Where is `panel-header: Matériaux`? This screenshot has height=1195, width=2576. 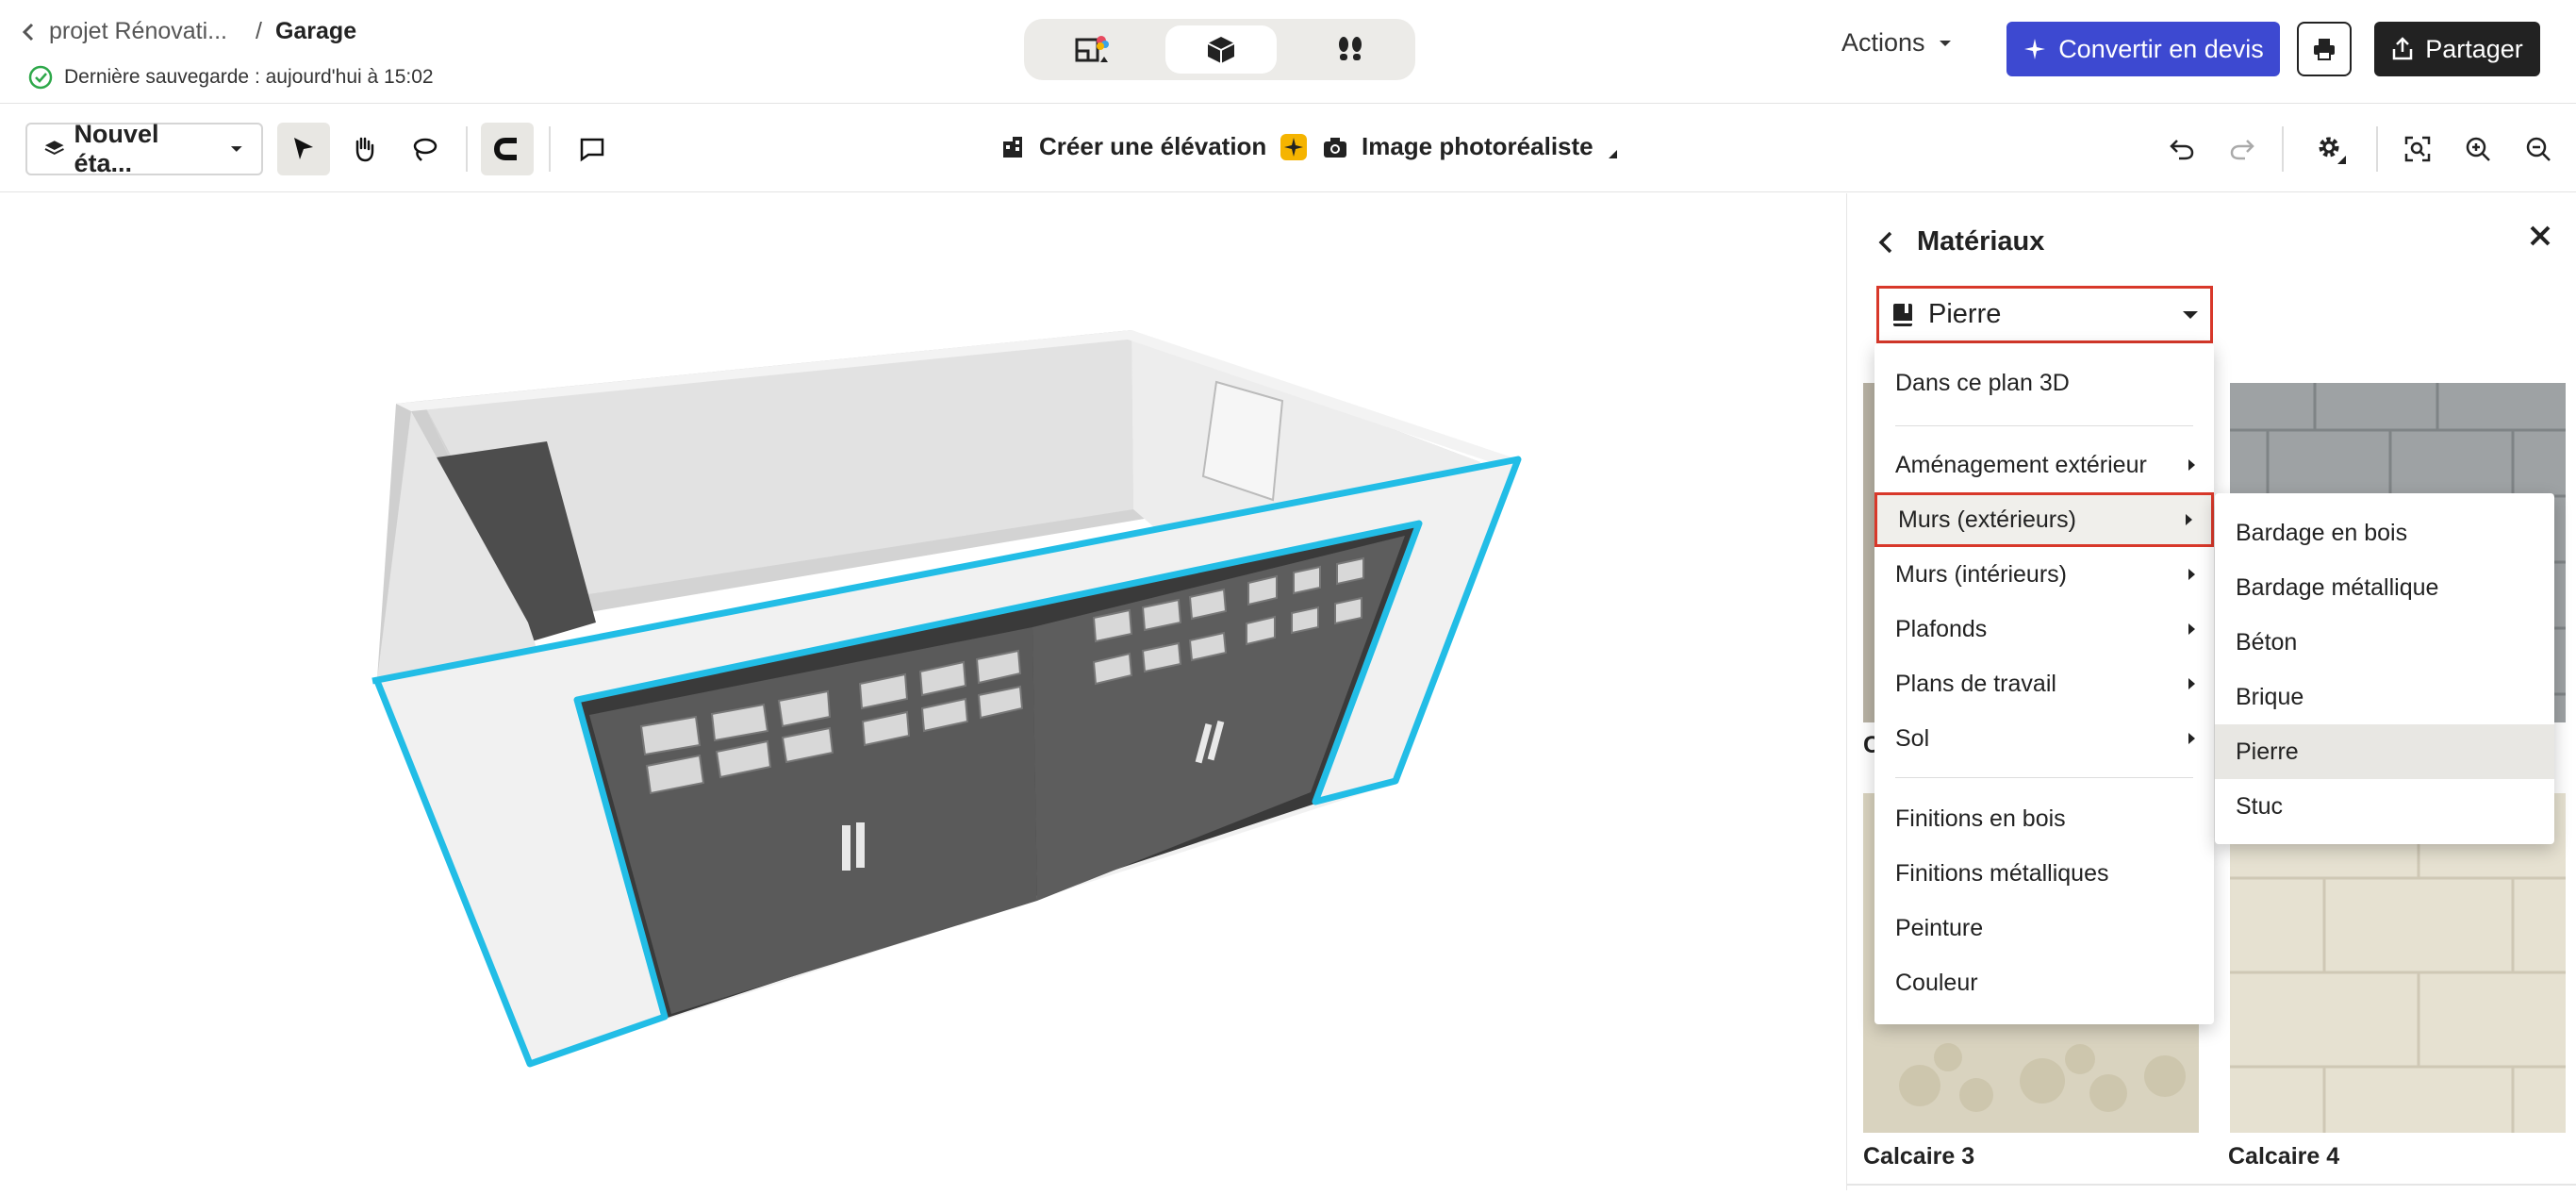 panel-header: Matériaux is located at coordinates (1959, 241).